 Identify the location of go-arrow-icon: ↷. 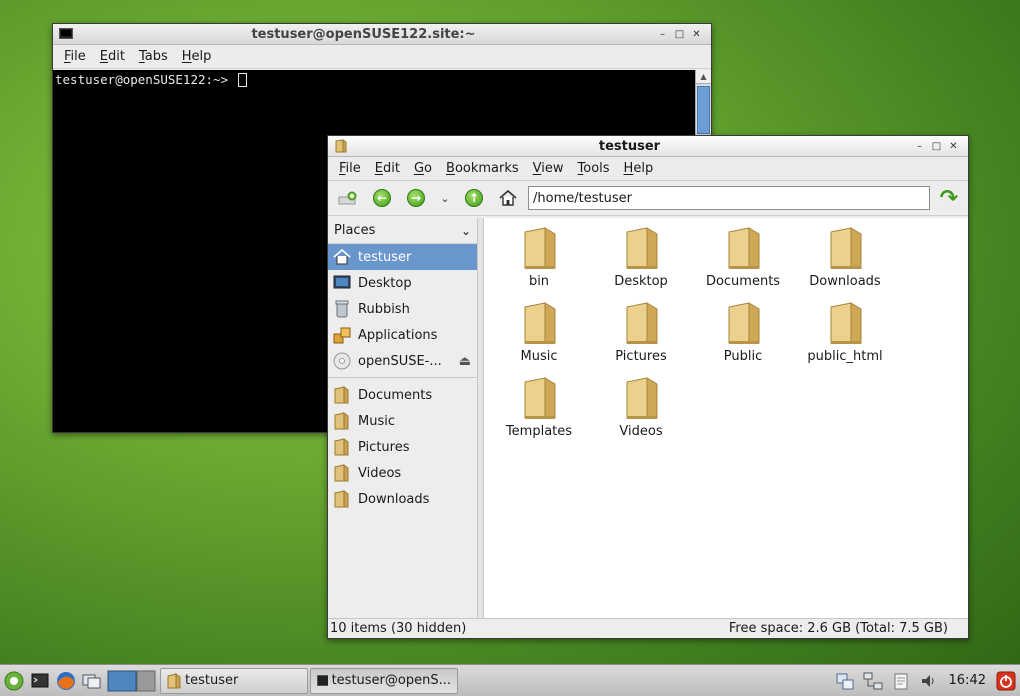
(949, 198).